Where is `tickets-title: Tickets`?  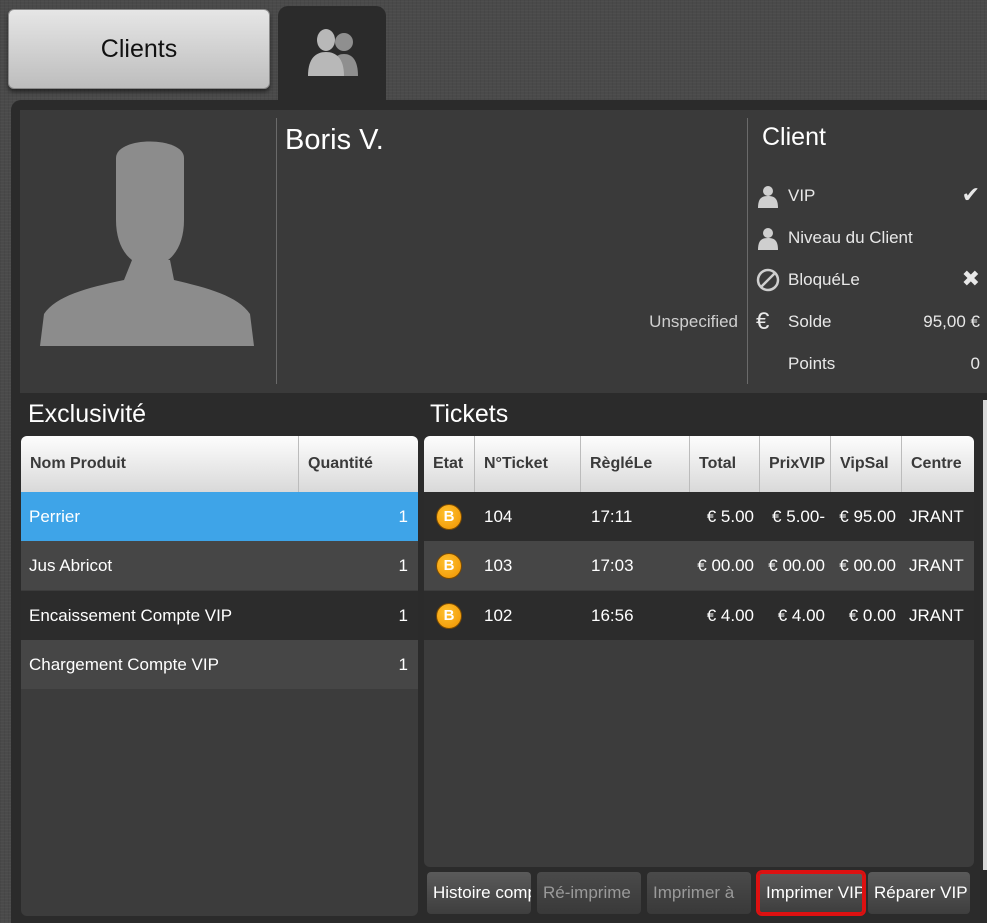 tickets-title: Tickets is located at coordinates (469, 414).